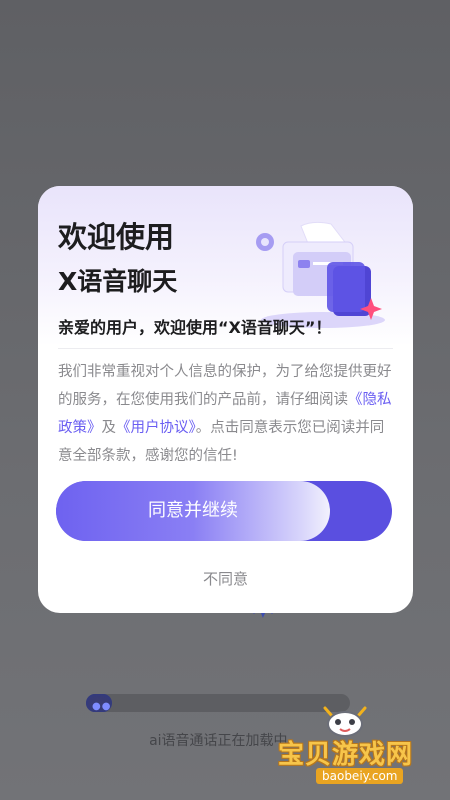  Describe the element at coordinates (193, 510) in the screenshot. I see `agree-button-label: 同意并继续` at that location.